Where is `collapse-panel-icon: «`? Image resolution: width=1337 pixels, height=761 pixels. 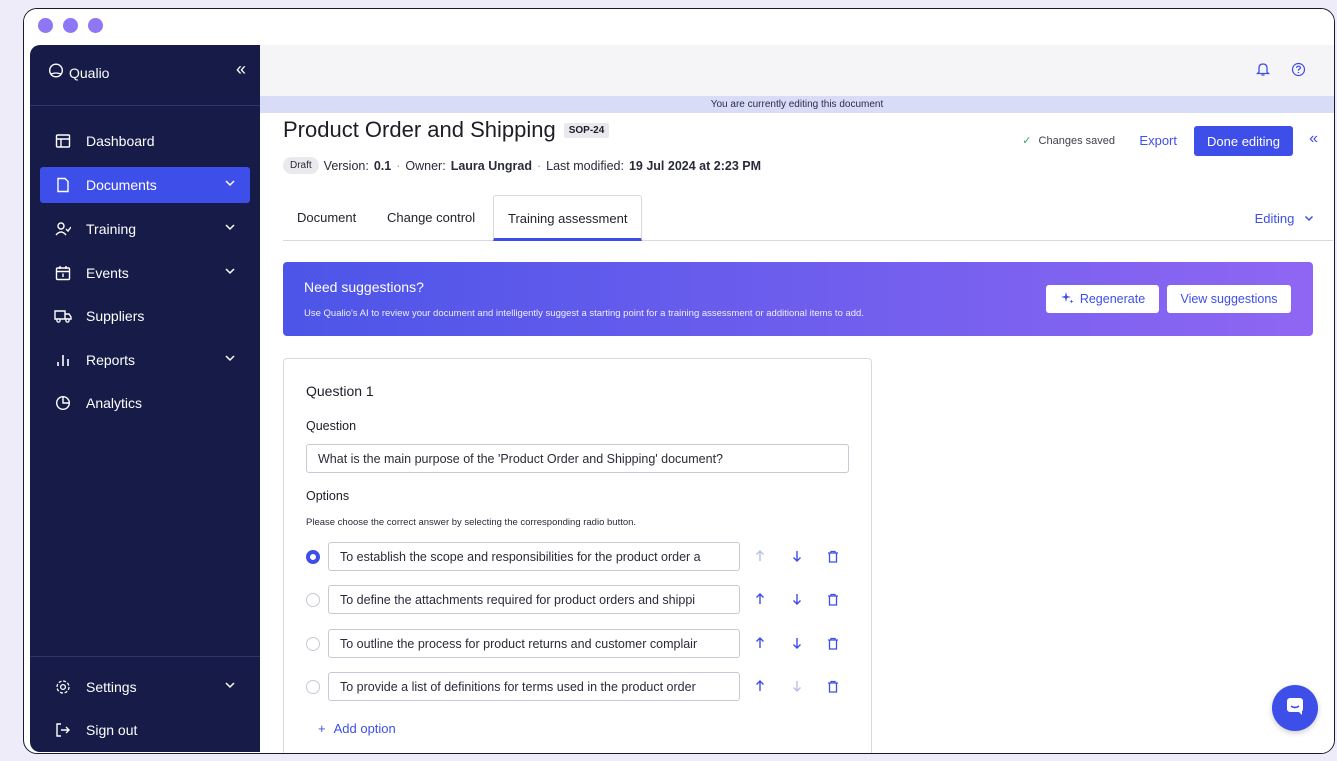 collapse-panel-icon: « is located at coordinates (1313, 139).